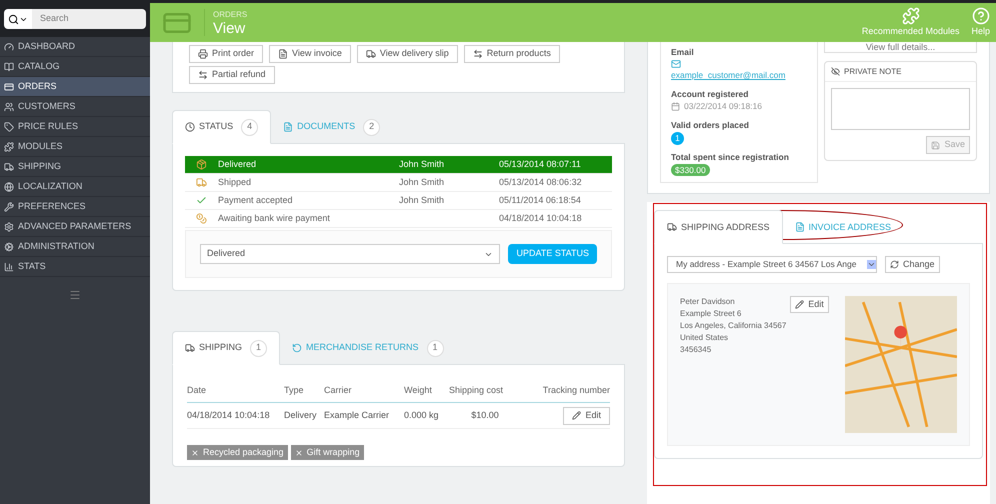 This screenshot has height=504, width=996. Describe the element at coordinates (900, 72) in the screenshot. I see `panel-title: PRIVATE NOTE` at that location.